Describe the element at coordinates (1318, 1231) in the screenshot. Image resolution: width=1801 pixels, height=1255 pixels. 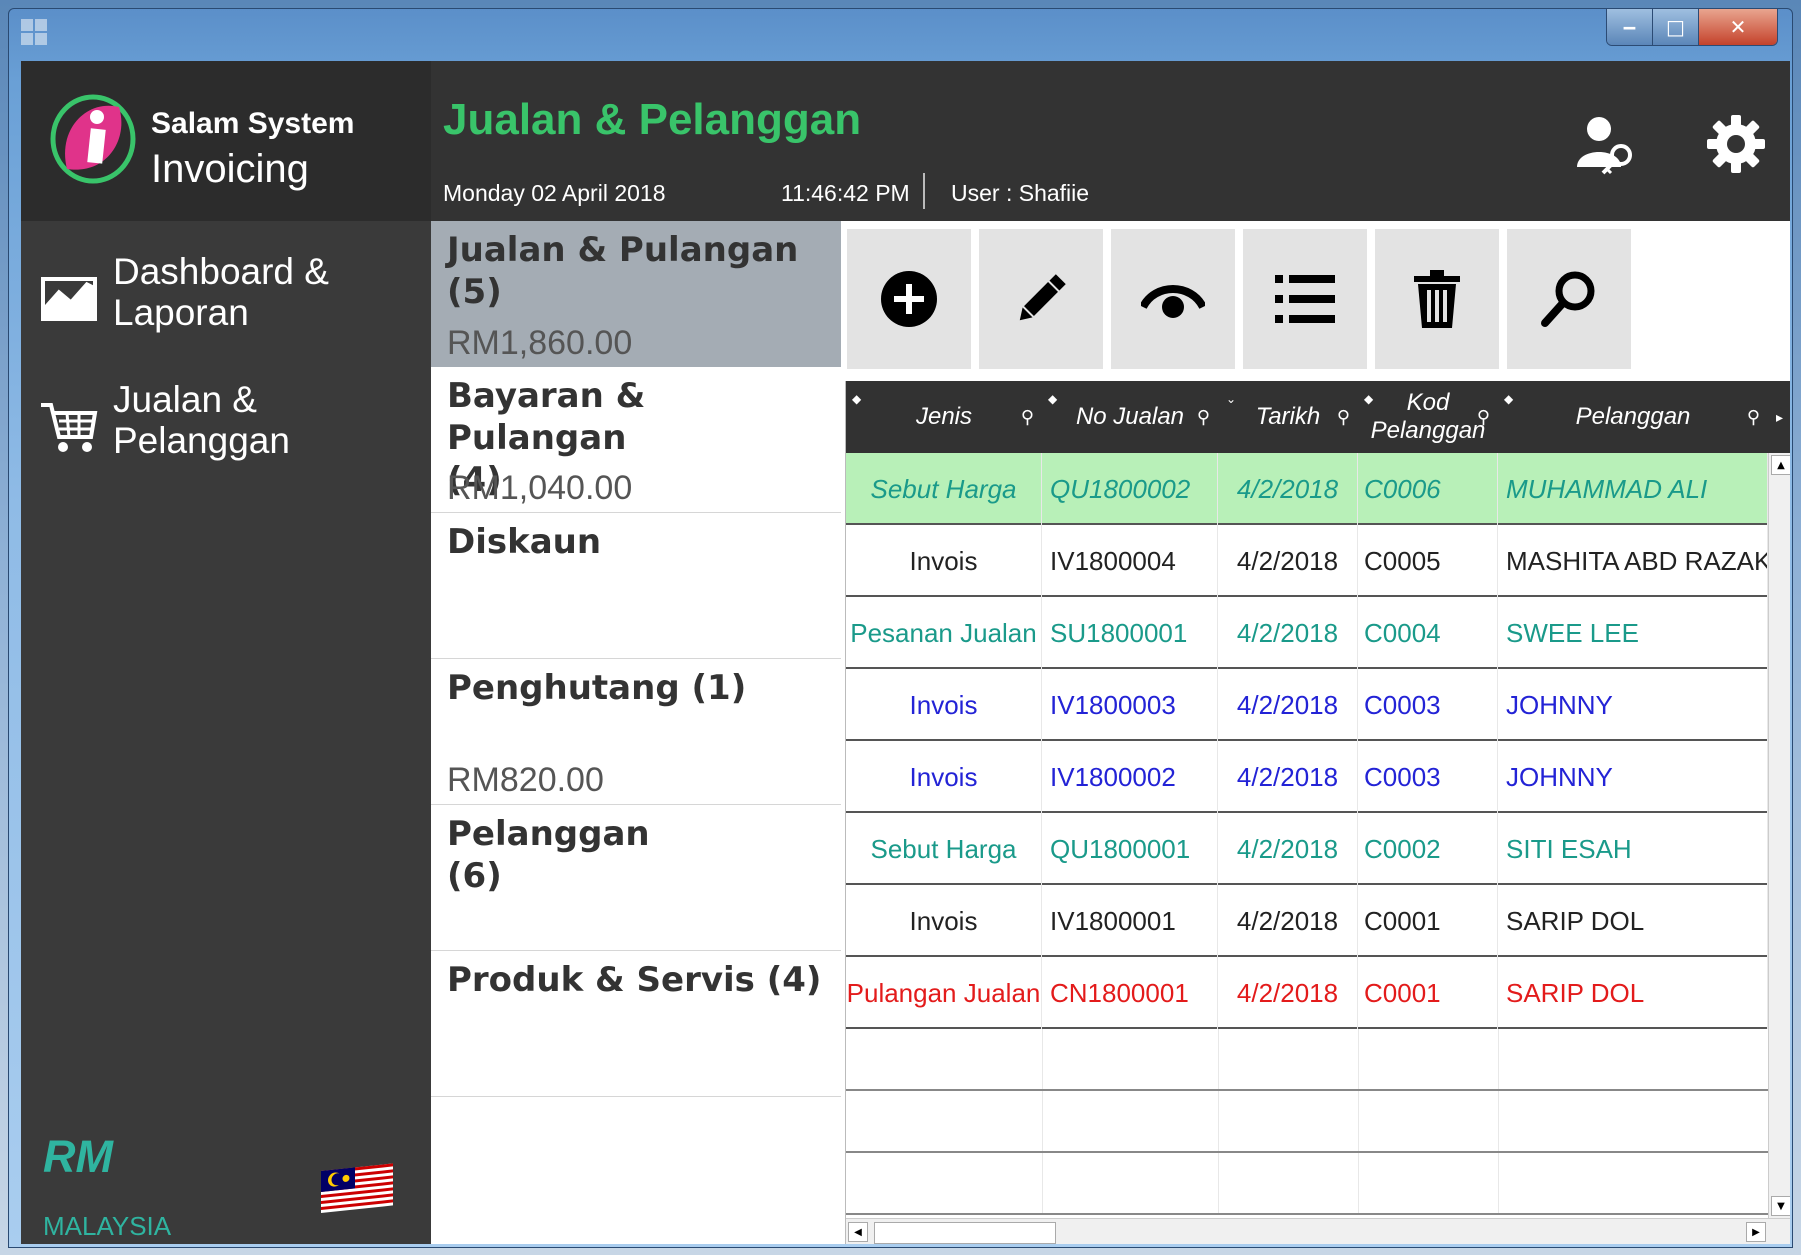
I see `horizontal-scrollbar: ◀ ▶` at that location.